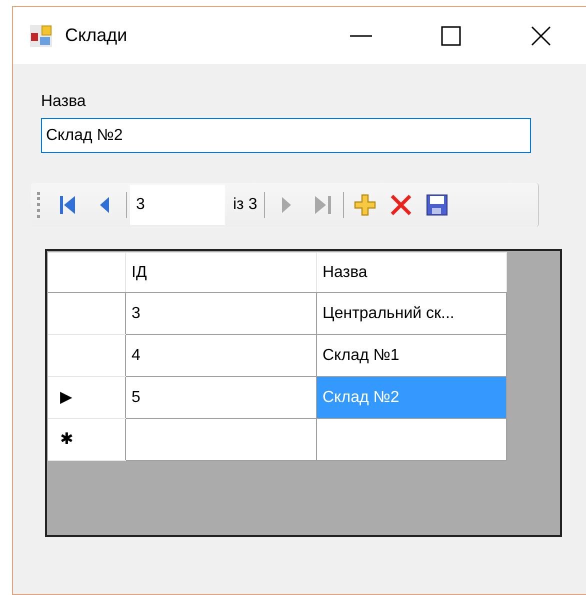 This screenshot has width=586, height=595. What do you see at coordinates (245, 205) in the screenshot?
I see `record-count: із 3` at bounding box center [245, 205].